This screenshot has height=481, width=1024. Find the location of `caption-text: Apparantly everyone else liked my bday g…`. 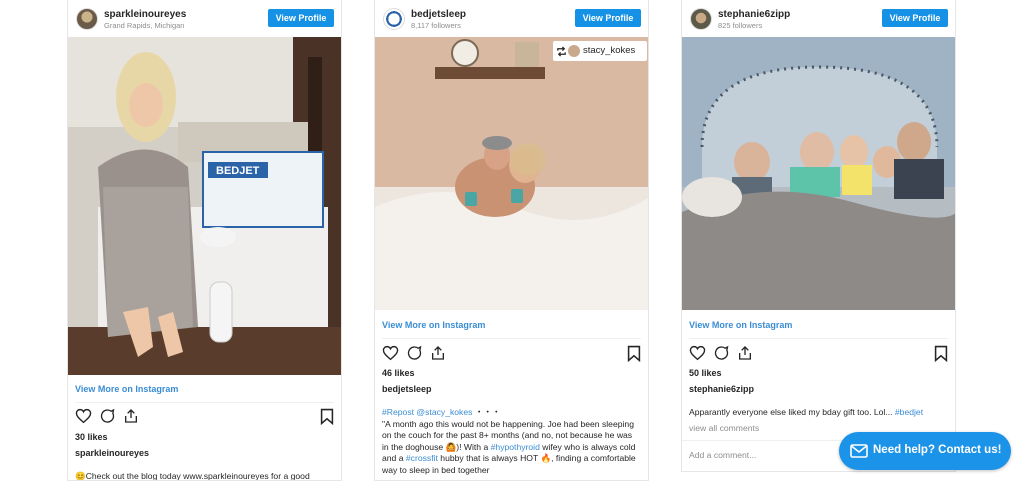

caption-text: Apparantly everyone else liked my bday g… is located at coordinates (792, 412).